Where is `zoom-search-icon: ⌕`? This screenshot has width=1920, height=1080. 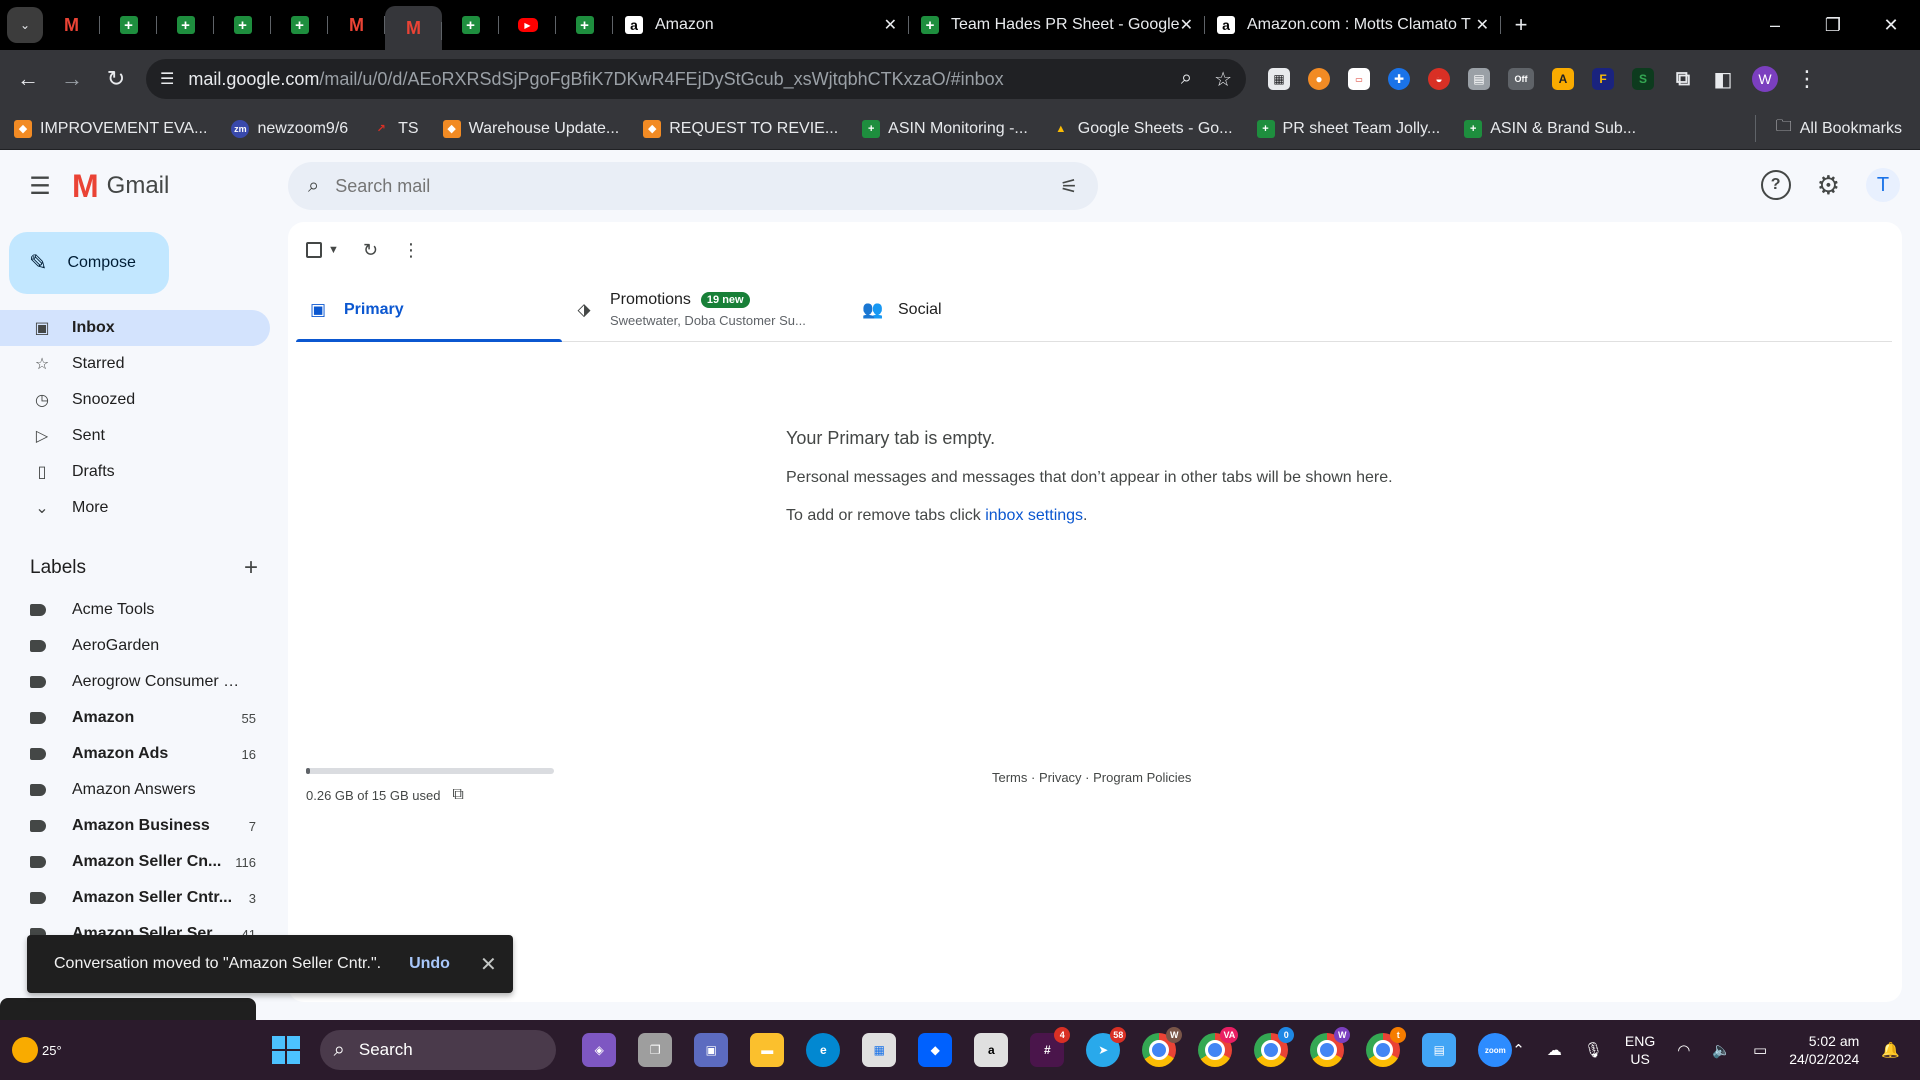 zoom-search-icon: ⌕ is located at coordinates (1186, 79).